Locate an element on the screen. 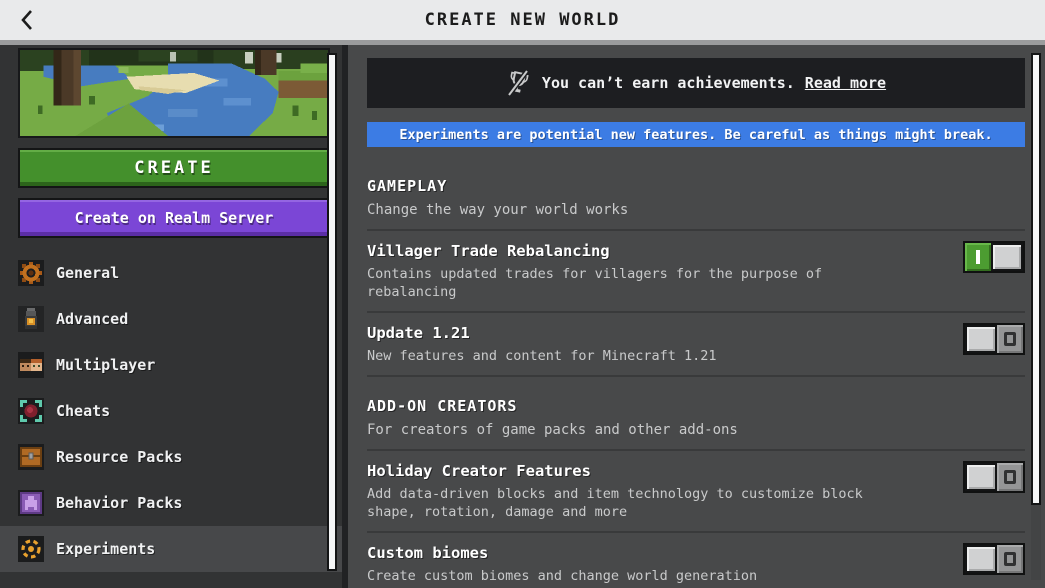  create-button-label: CREATE is located at coordinates (174, 168).